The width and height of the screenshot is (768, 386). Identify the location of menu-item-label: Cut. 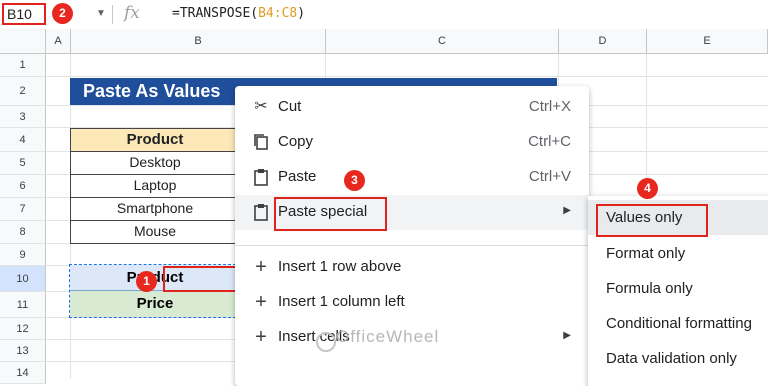
(290, 106).